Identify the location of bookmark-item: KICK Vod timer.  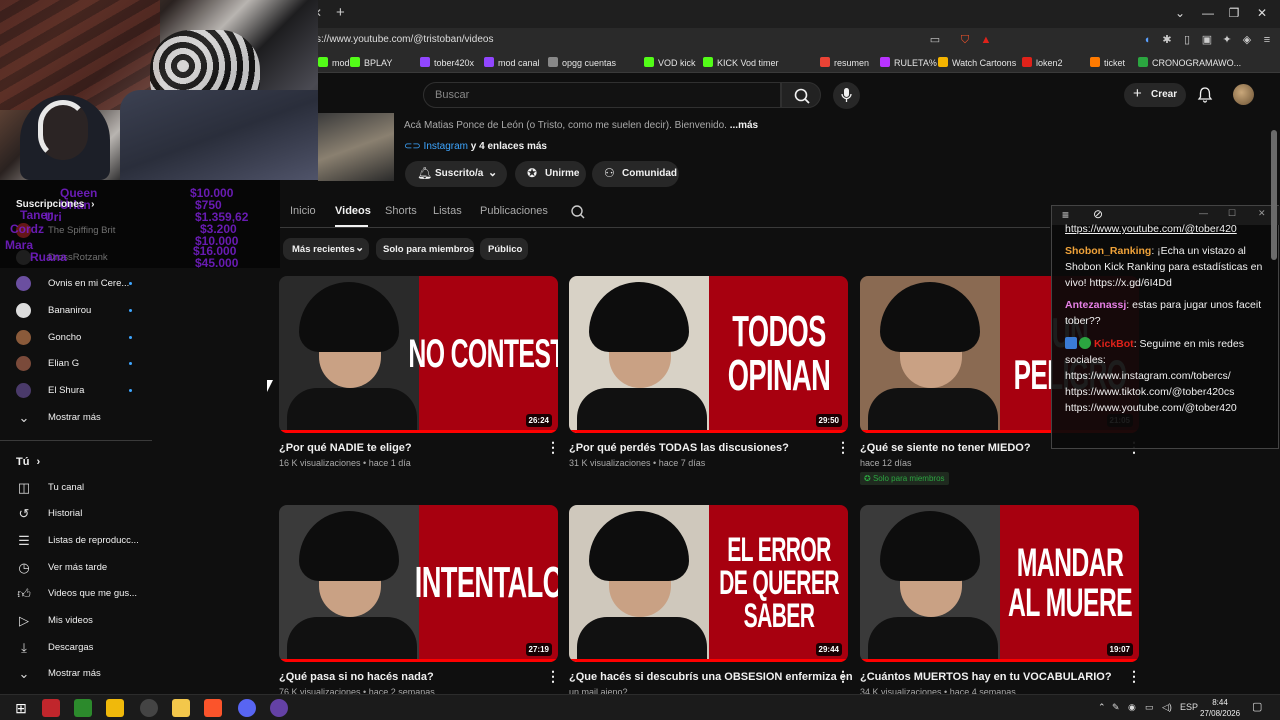
(741, 62).